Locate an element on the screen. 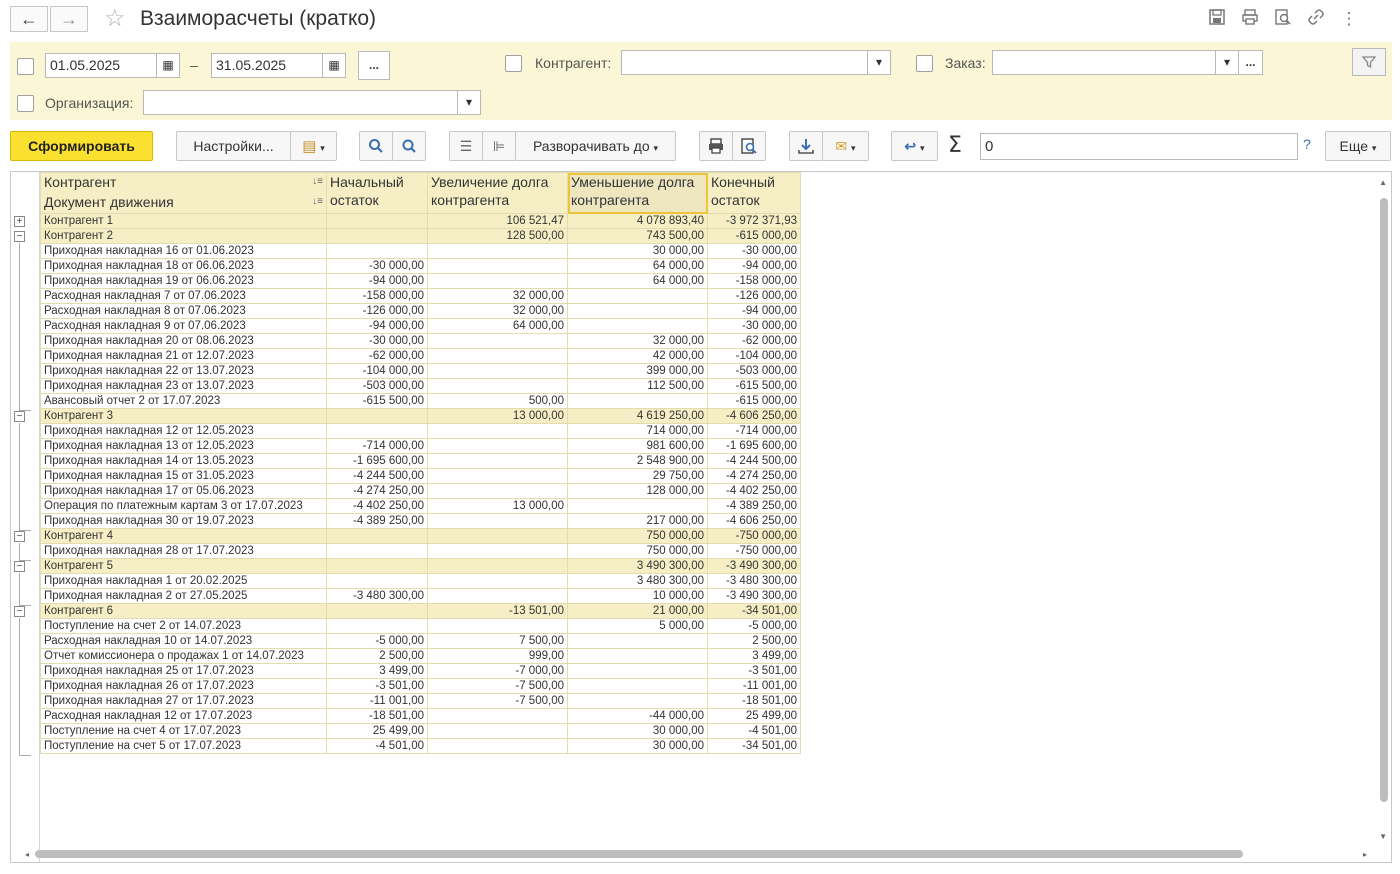 The height and width of the screenshot is (874, 1400). favorite-star-icon: ☆ is located at coordinates (115, 18).